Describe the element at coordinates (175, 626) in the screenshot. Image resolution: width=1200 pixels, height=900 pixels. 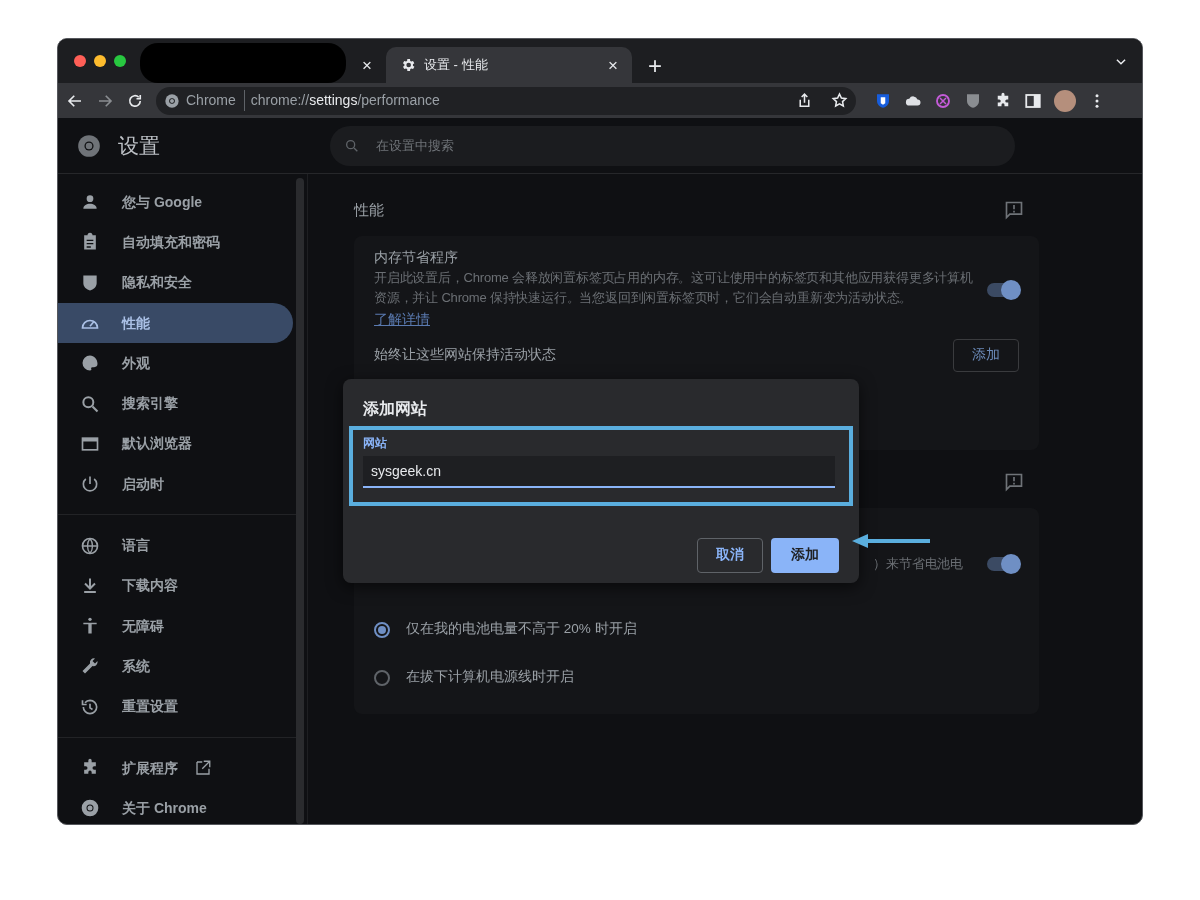
I see `sidebar-item: 无障碍` at that location.